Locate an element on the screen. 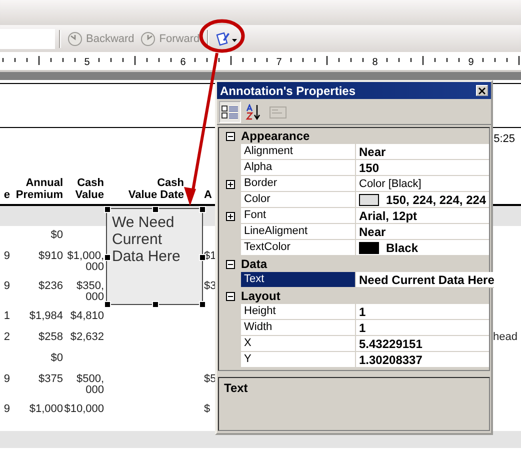  highlight-ellipse is located at coordinates (222, 36).